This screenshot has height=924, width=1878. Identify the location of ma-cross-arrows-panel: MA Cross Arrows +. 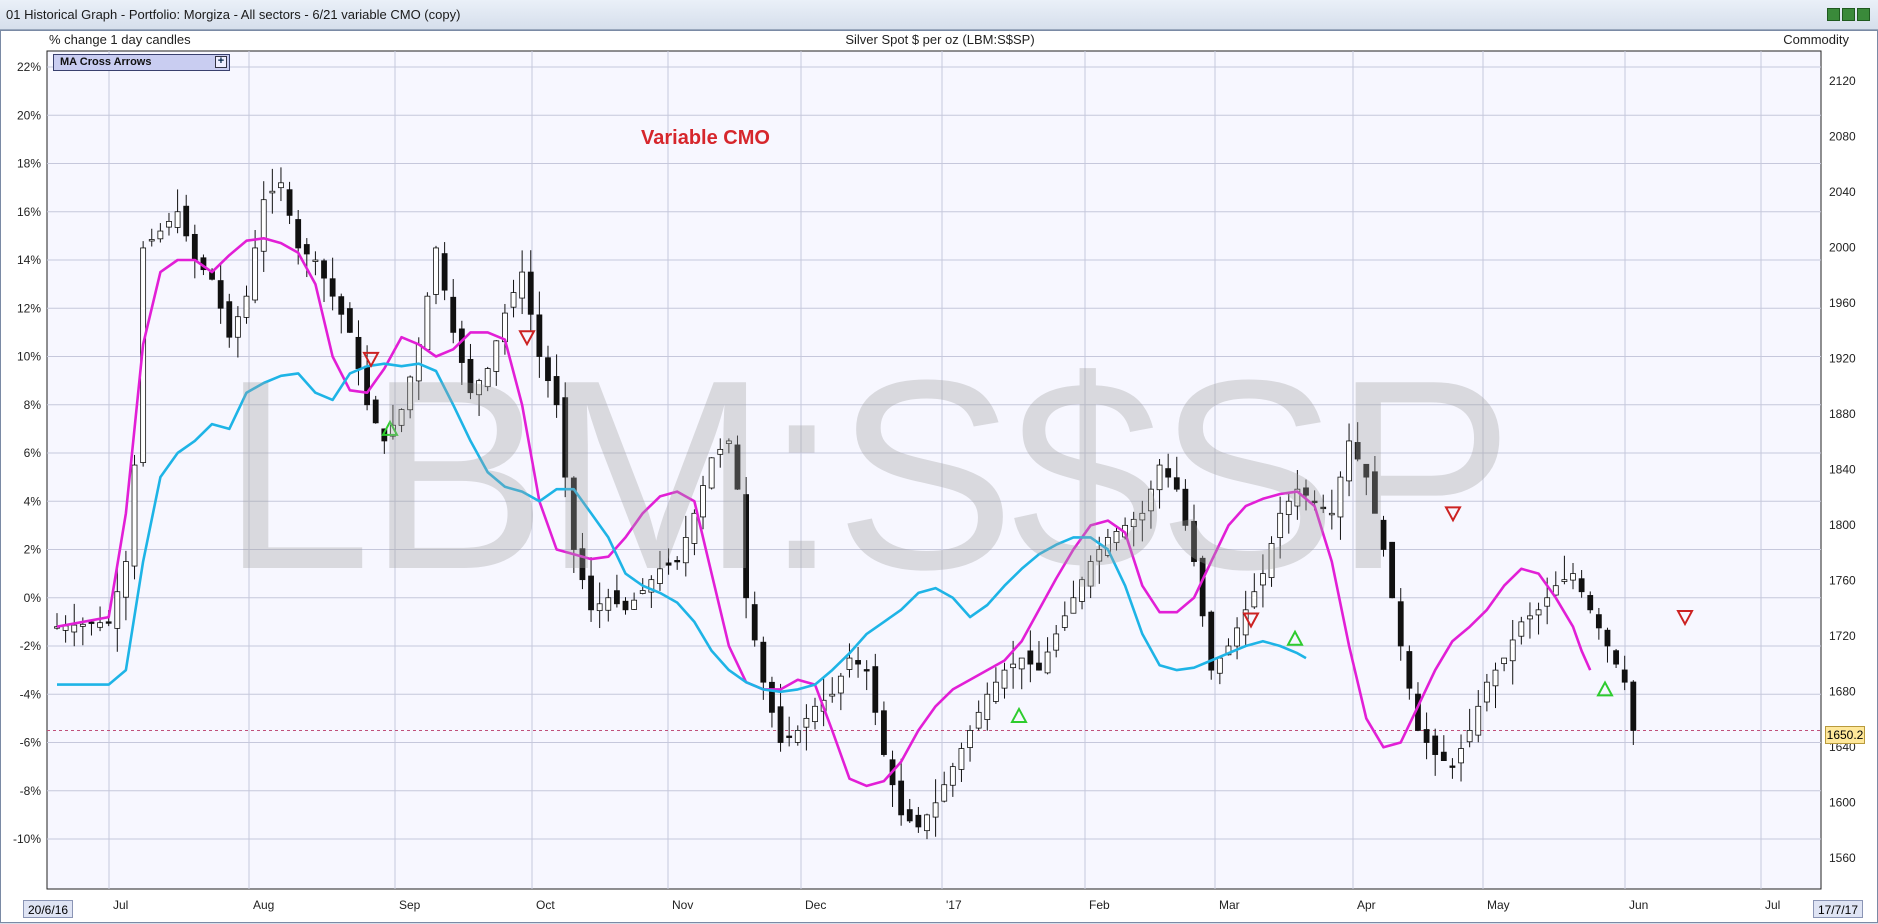
(141, 62).